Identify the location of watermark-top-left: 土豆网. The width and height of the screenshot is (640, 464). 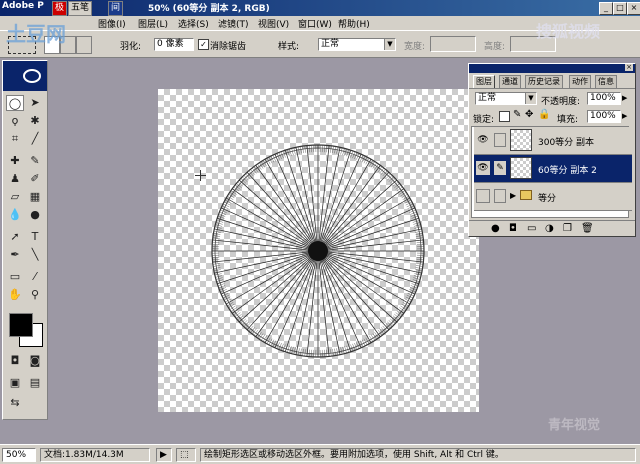
(36, 34).